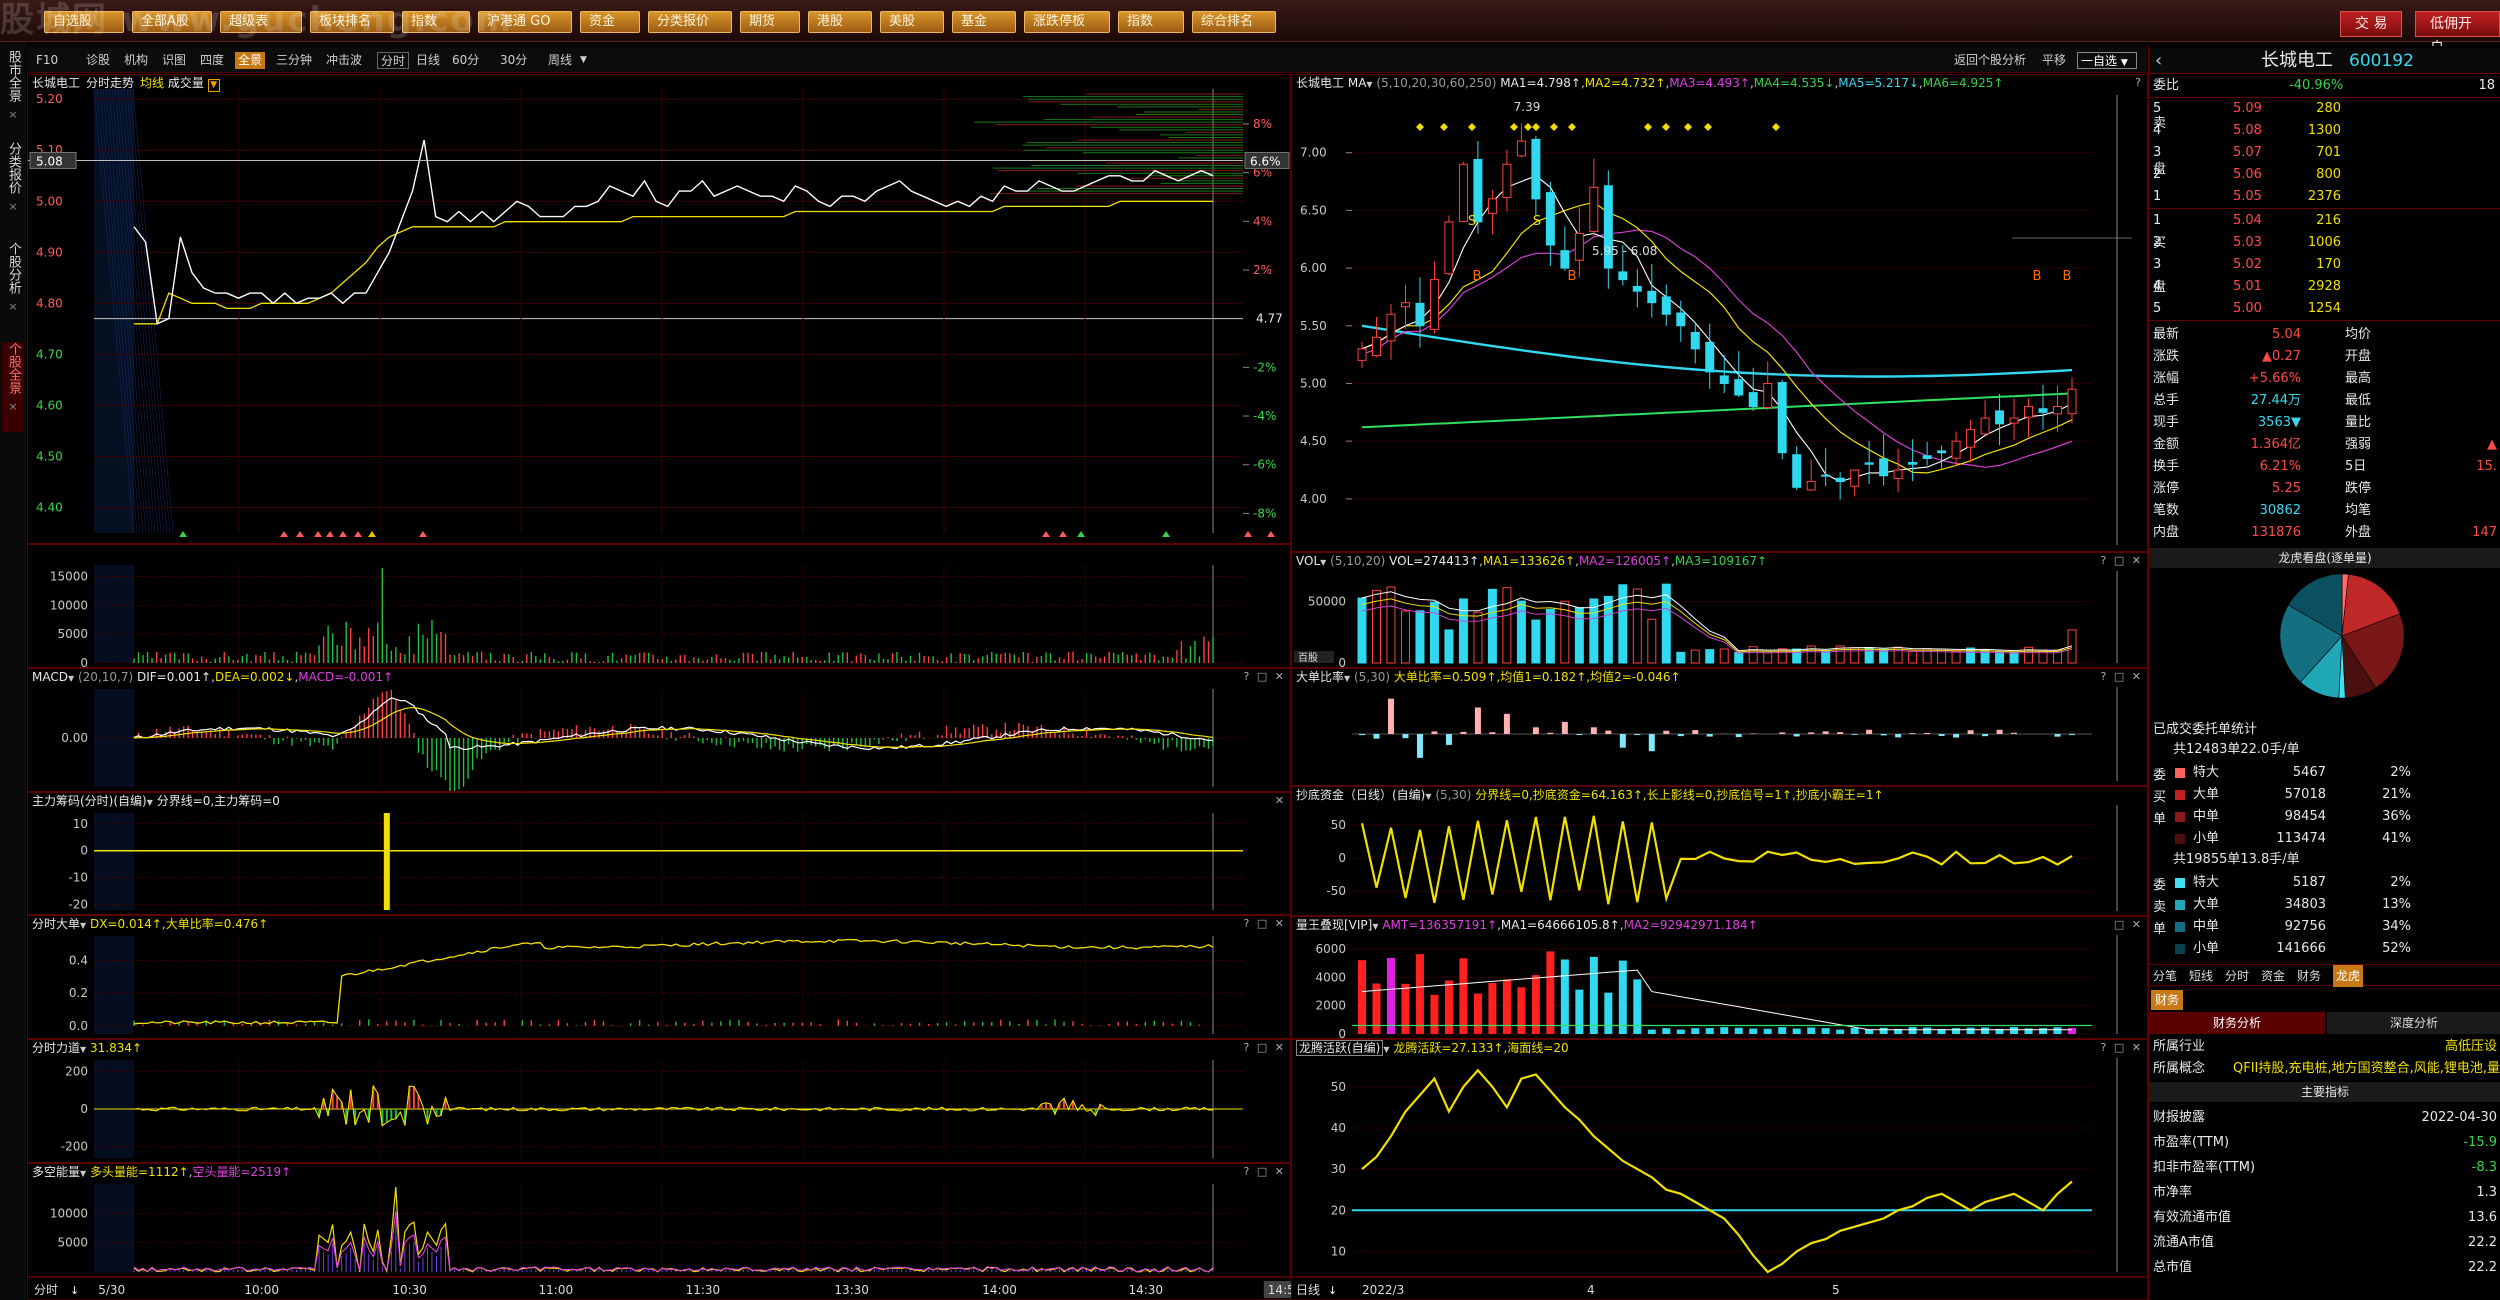 The image size is (2500, 1300). I want to click on quote-tab: 分时, so click(2237, 976).